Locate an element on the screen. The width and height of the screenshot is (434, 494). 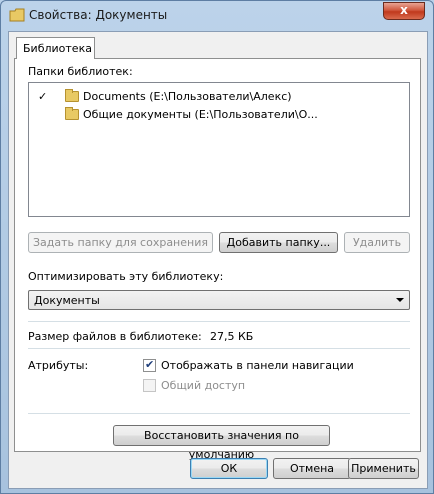
cancel-button: Отмена is located at coordinates (312, 468).